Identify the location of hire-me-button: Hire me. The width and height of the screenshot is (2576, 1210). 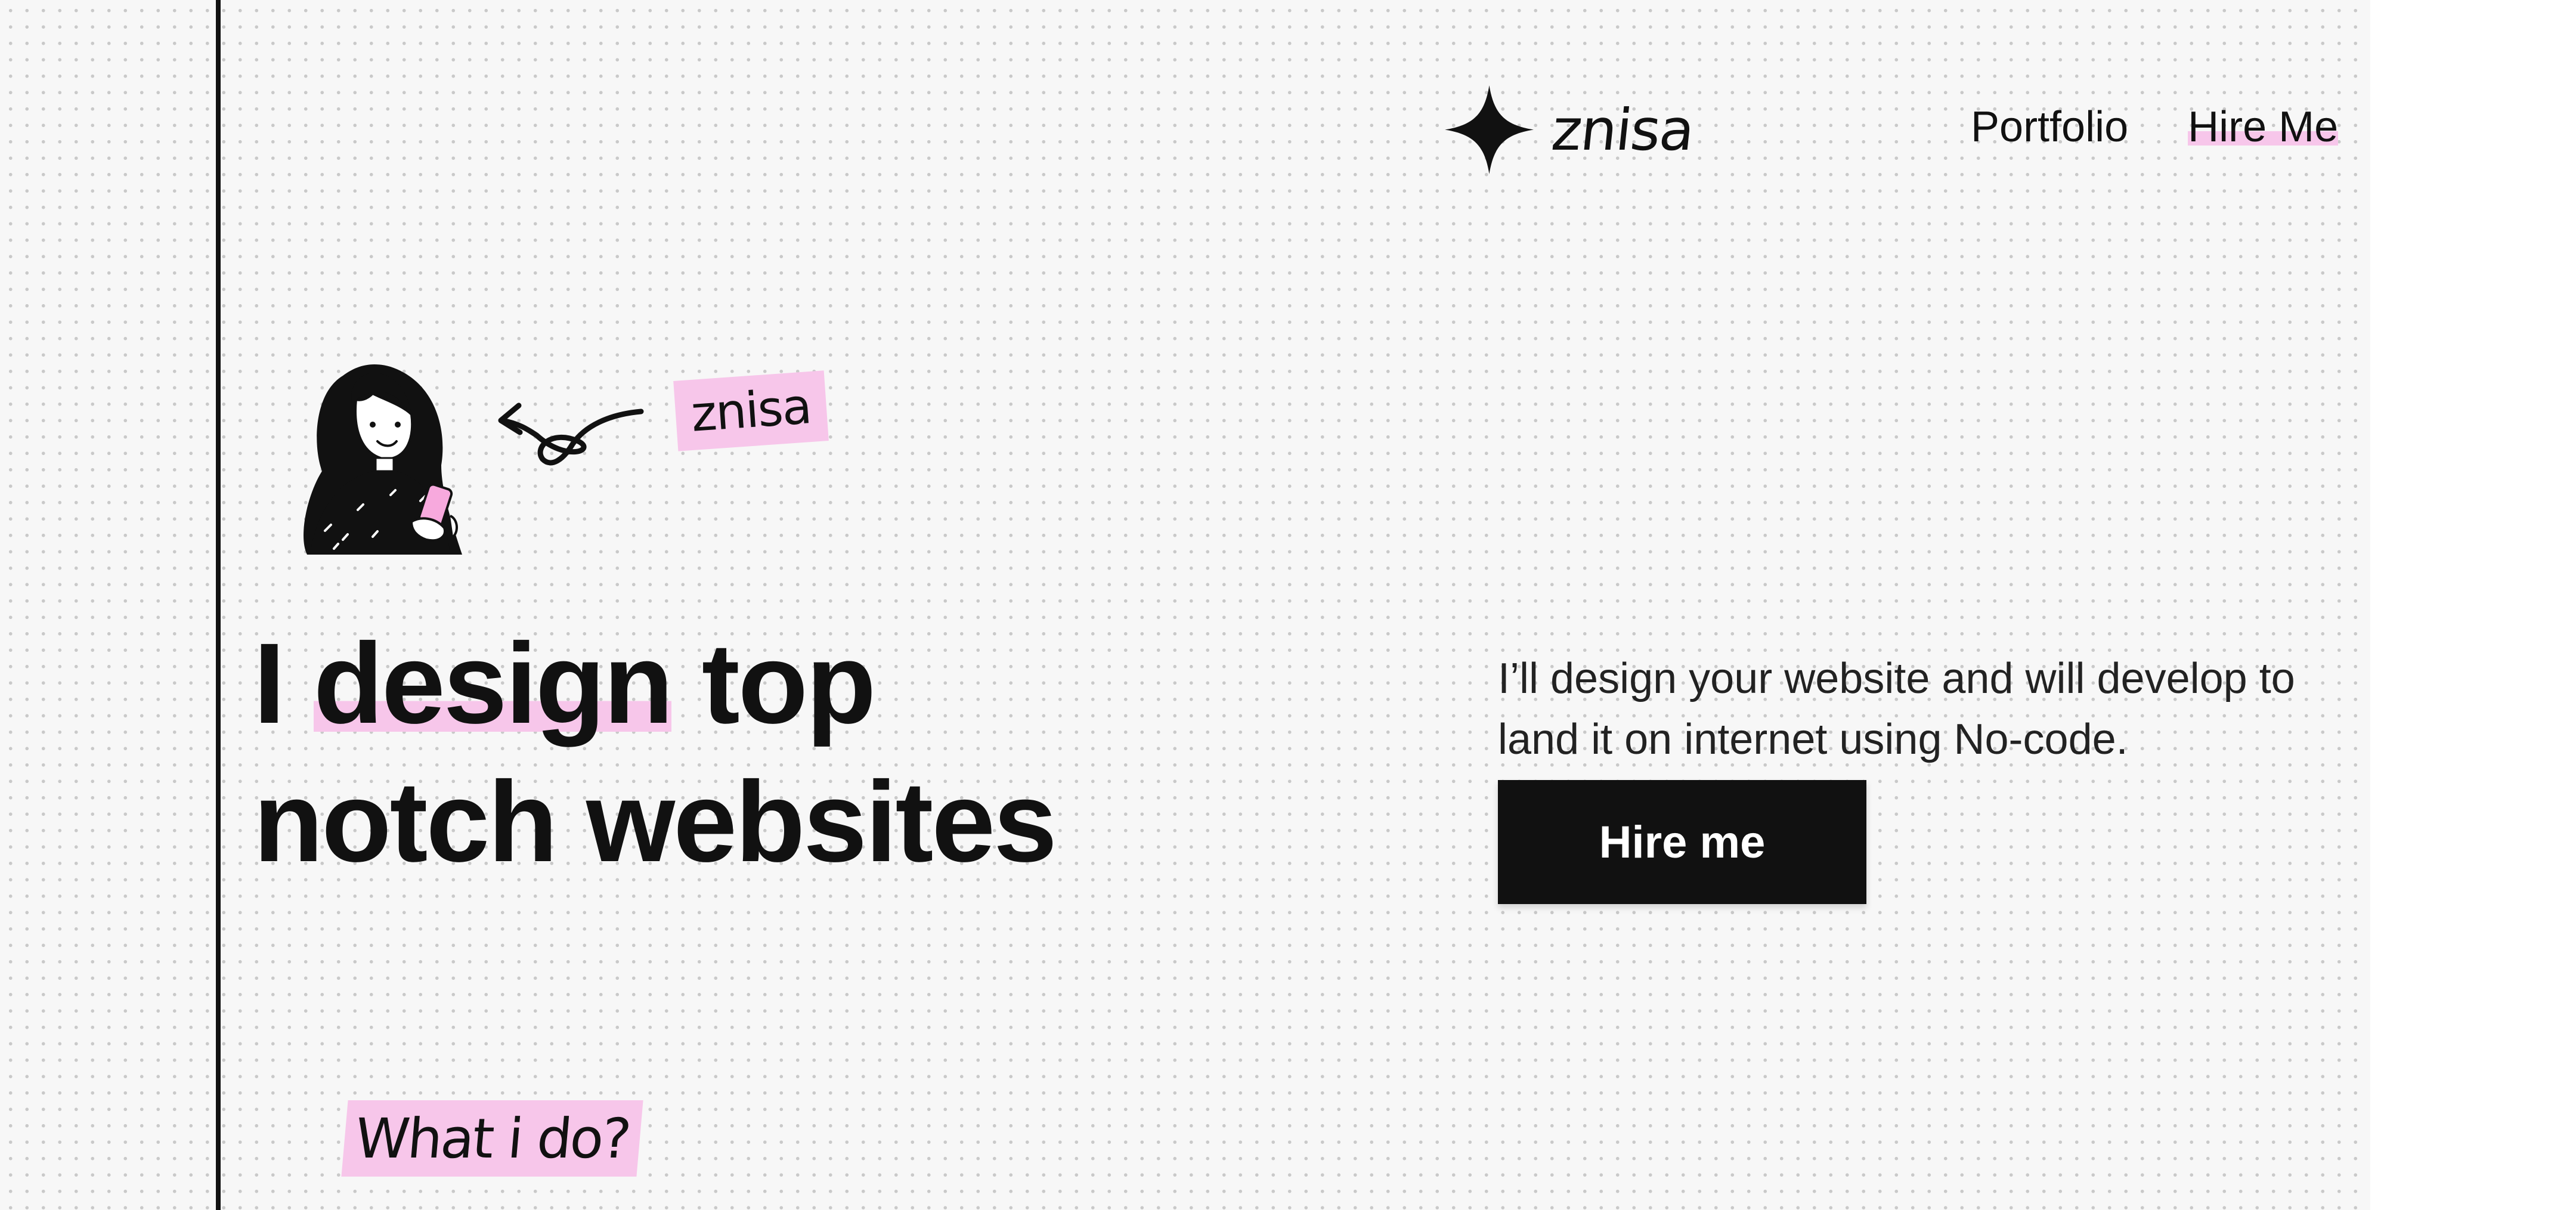
(1682, 842).